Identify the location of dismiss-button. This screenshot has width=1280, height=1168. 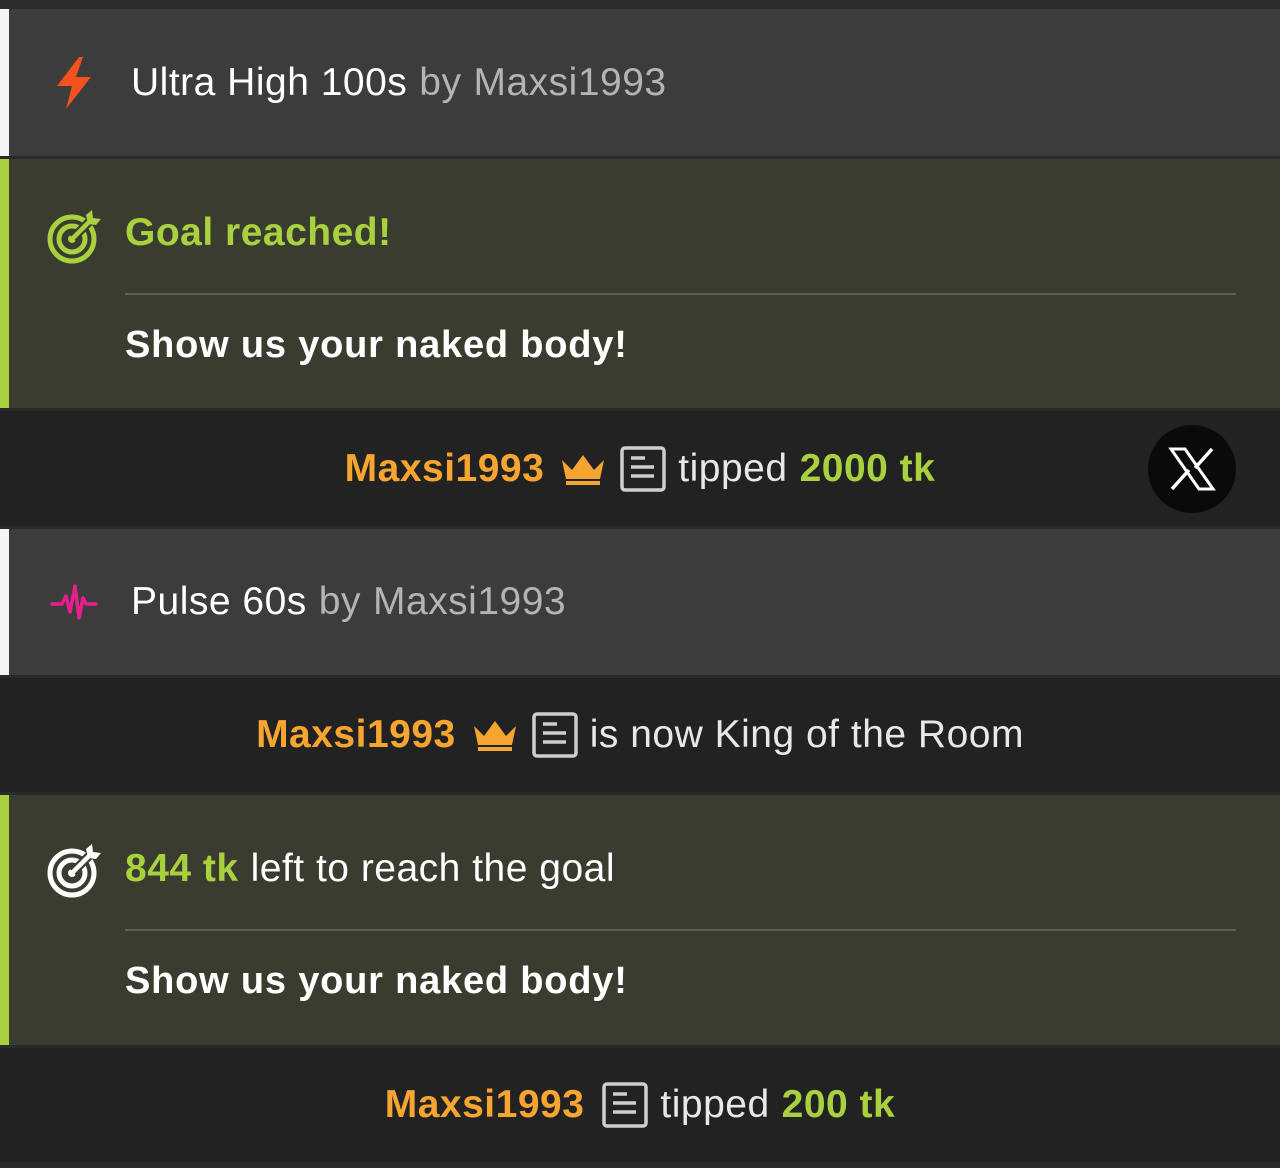
(1192, 468).